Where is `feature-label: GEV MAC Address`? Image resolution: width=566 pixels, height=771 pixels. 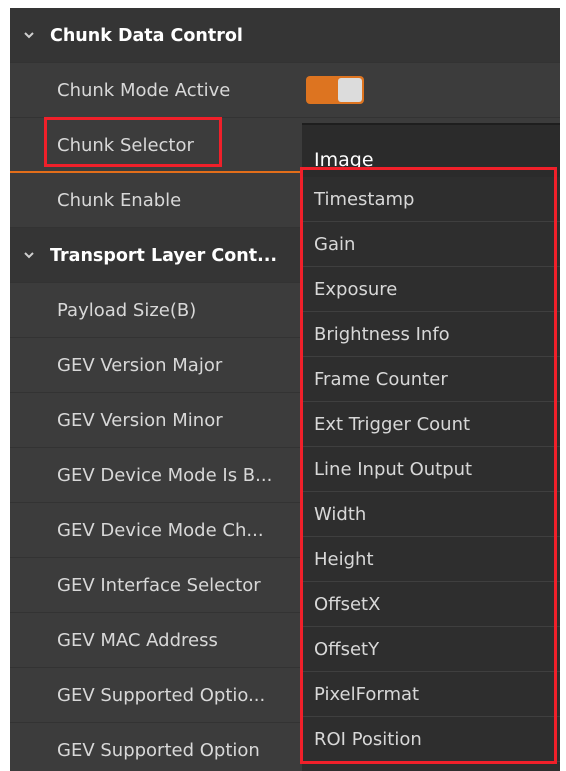
feature-label: GEV MAC Address is located at coordinates (137, 640).